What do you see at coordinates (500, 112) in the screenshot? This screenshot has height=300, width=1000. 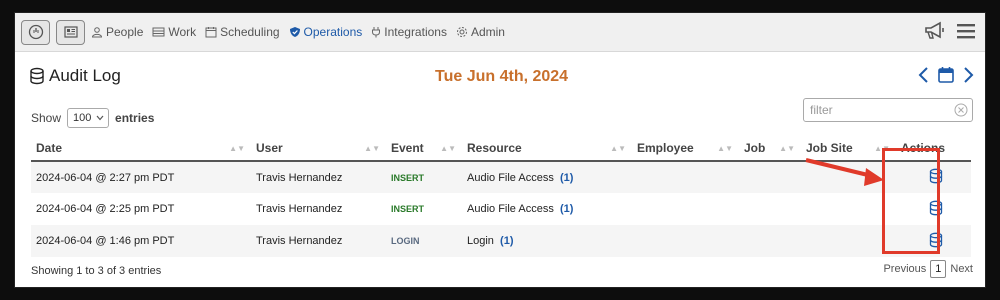 I see `table-controls: Show 100 entries filter` at bounding box center [500, 112].